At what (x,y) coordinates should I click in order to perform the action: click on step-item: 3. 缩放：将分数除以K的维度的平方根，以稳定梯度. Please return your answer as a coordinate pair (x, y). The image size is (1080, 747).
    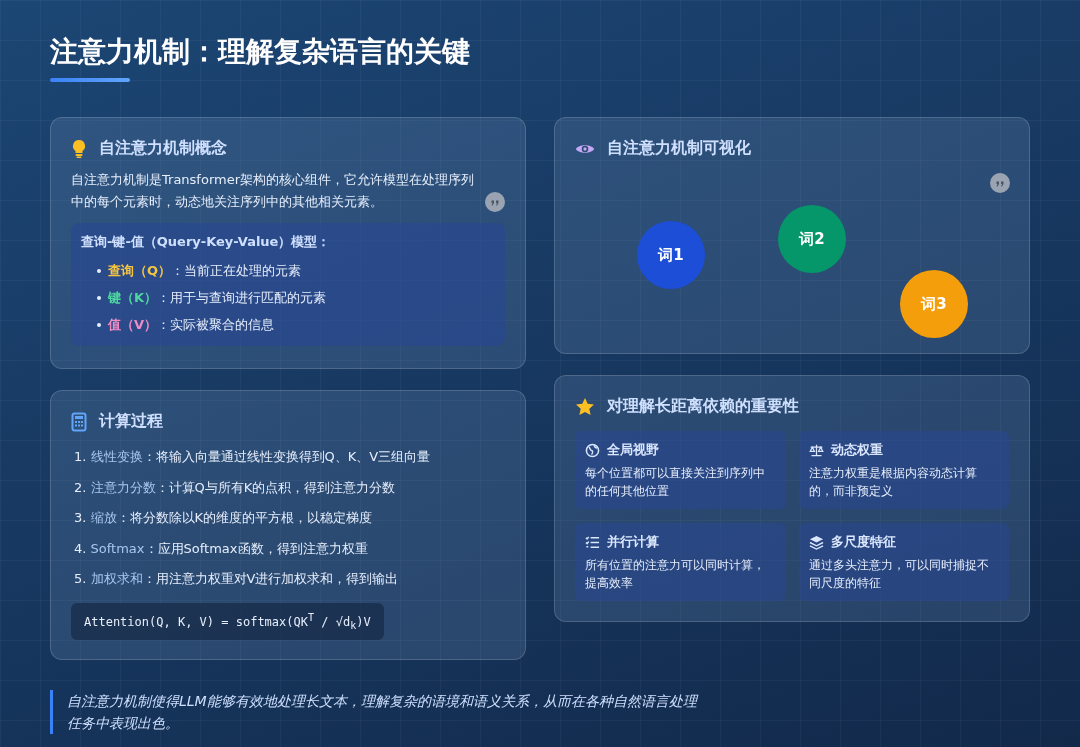
    Looking at the image, I should click on (224, 518).